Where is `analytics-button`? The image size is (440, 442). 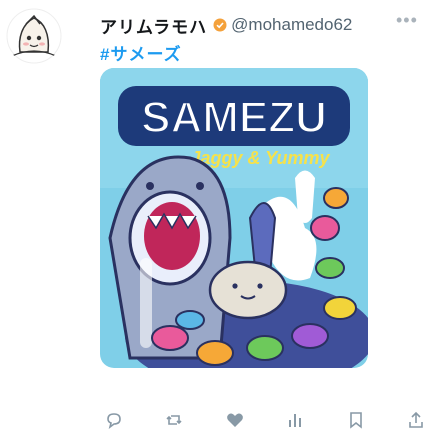
analytics-button is located at coordinates (295, 420).